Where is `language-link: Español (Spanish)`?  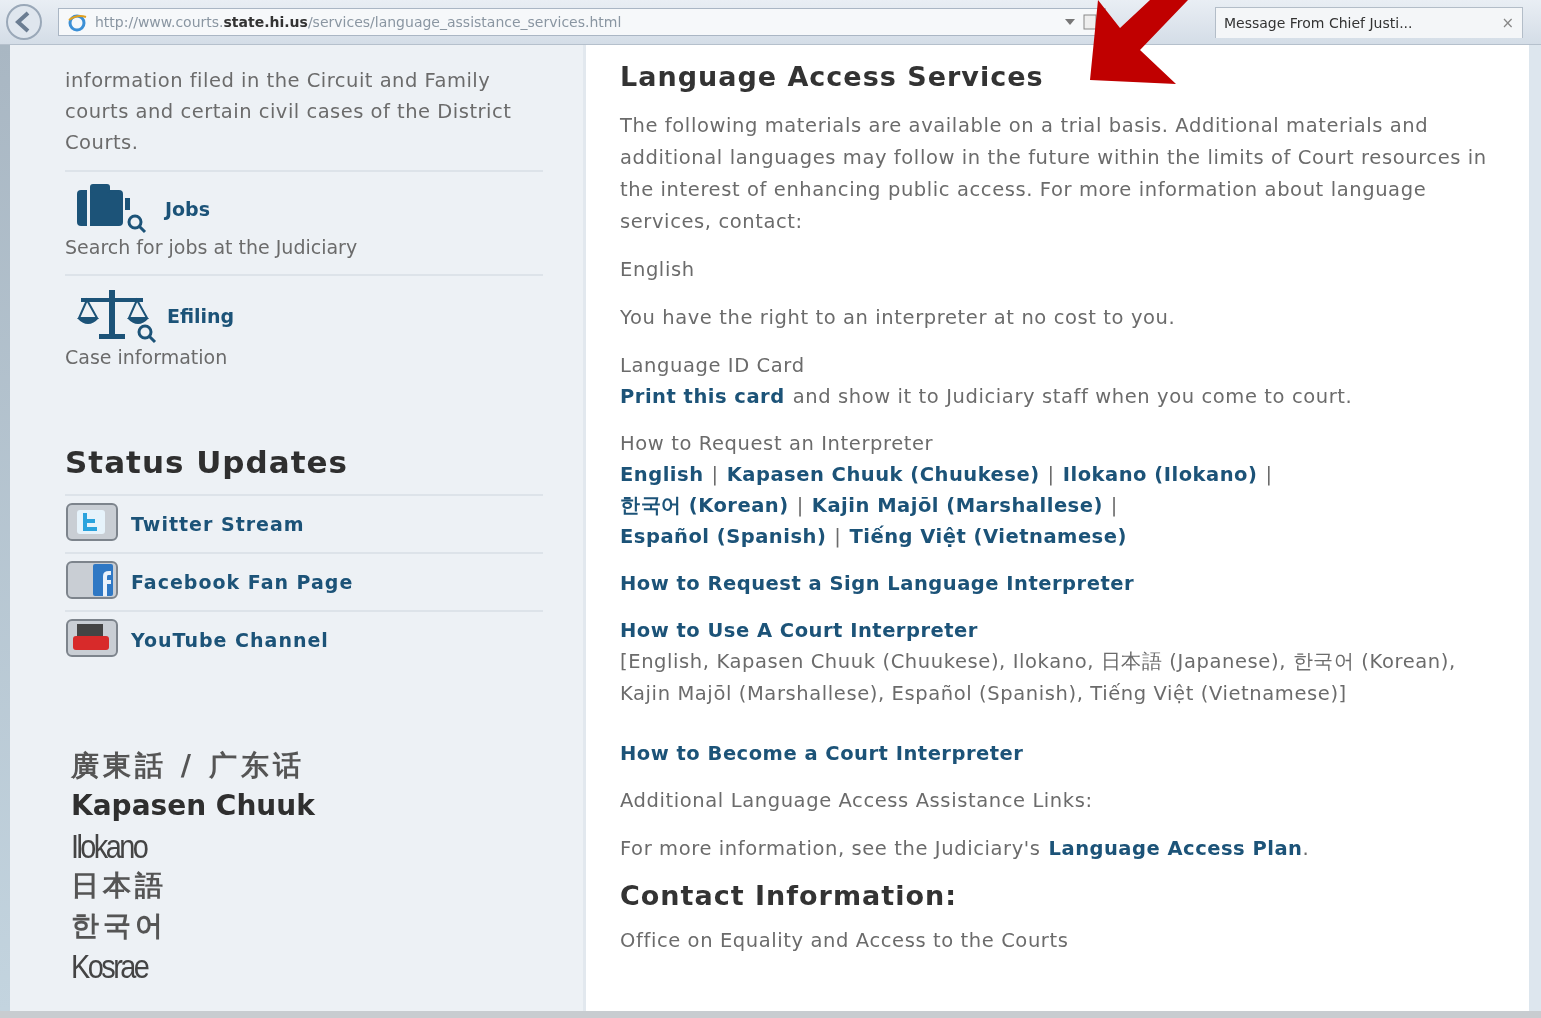
language-link: Español (Spanish) is located at coordinates (723, 536).